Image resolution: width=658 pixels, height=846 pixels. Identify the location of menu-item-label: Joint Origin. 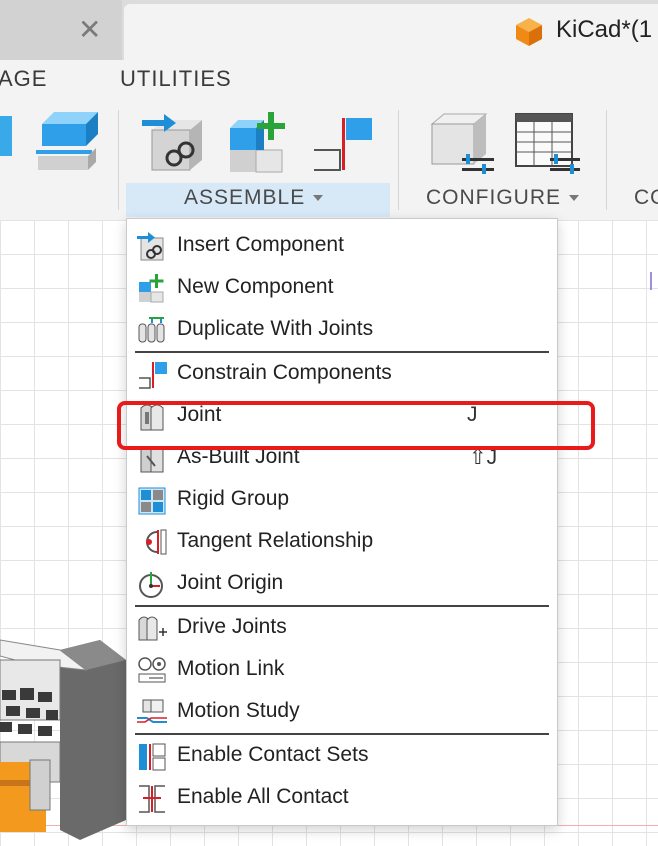
(230, 582).